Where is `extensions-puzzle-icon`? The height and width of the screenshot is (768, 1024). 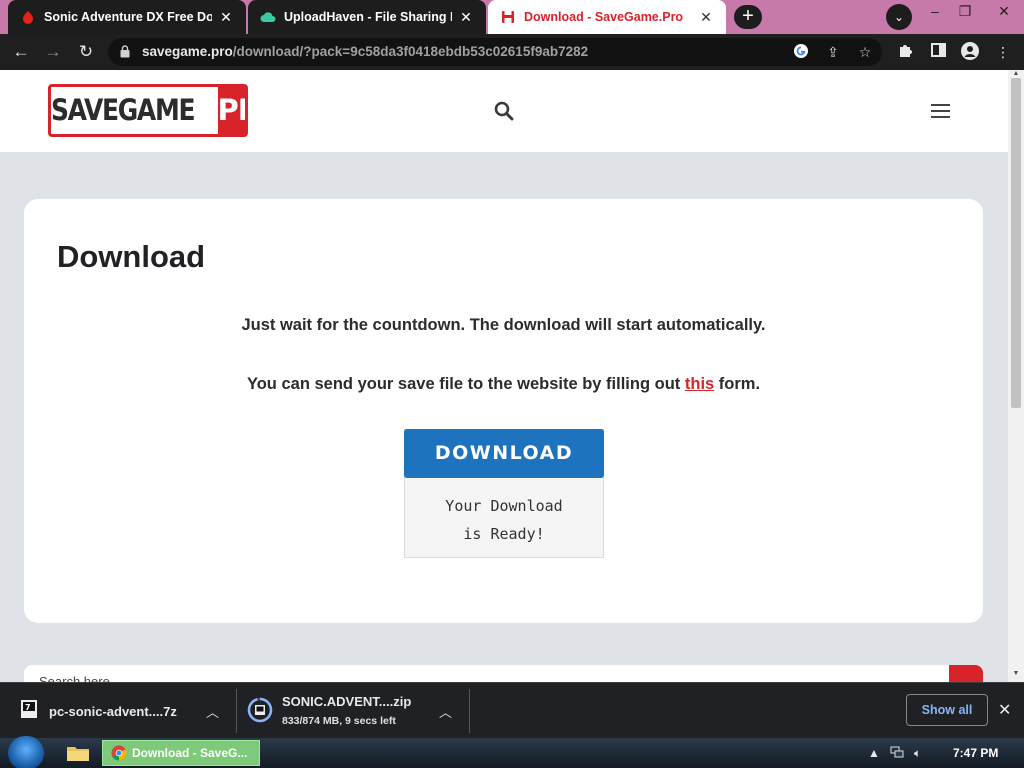 extensions-puzzle-icon is located at coordinates (906, 52).